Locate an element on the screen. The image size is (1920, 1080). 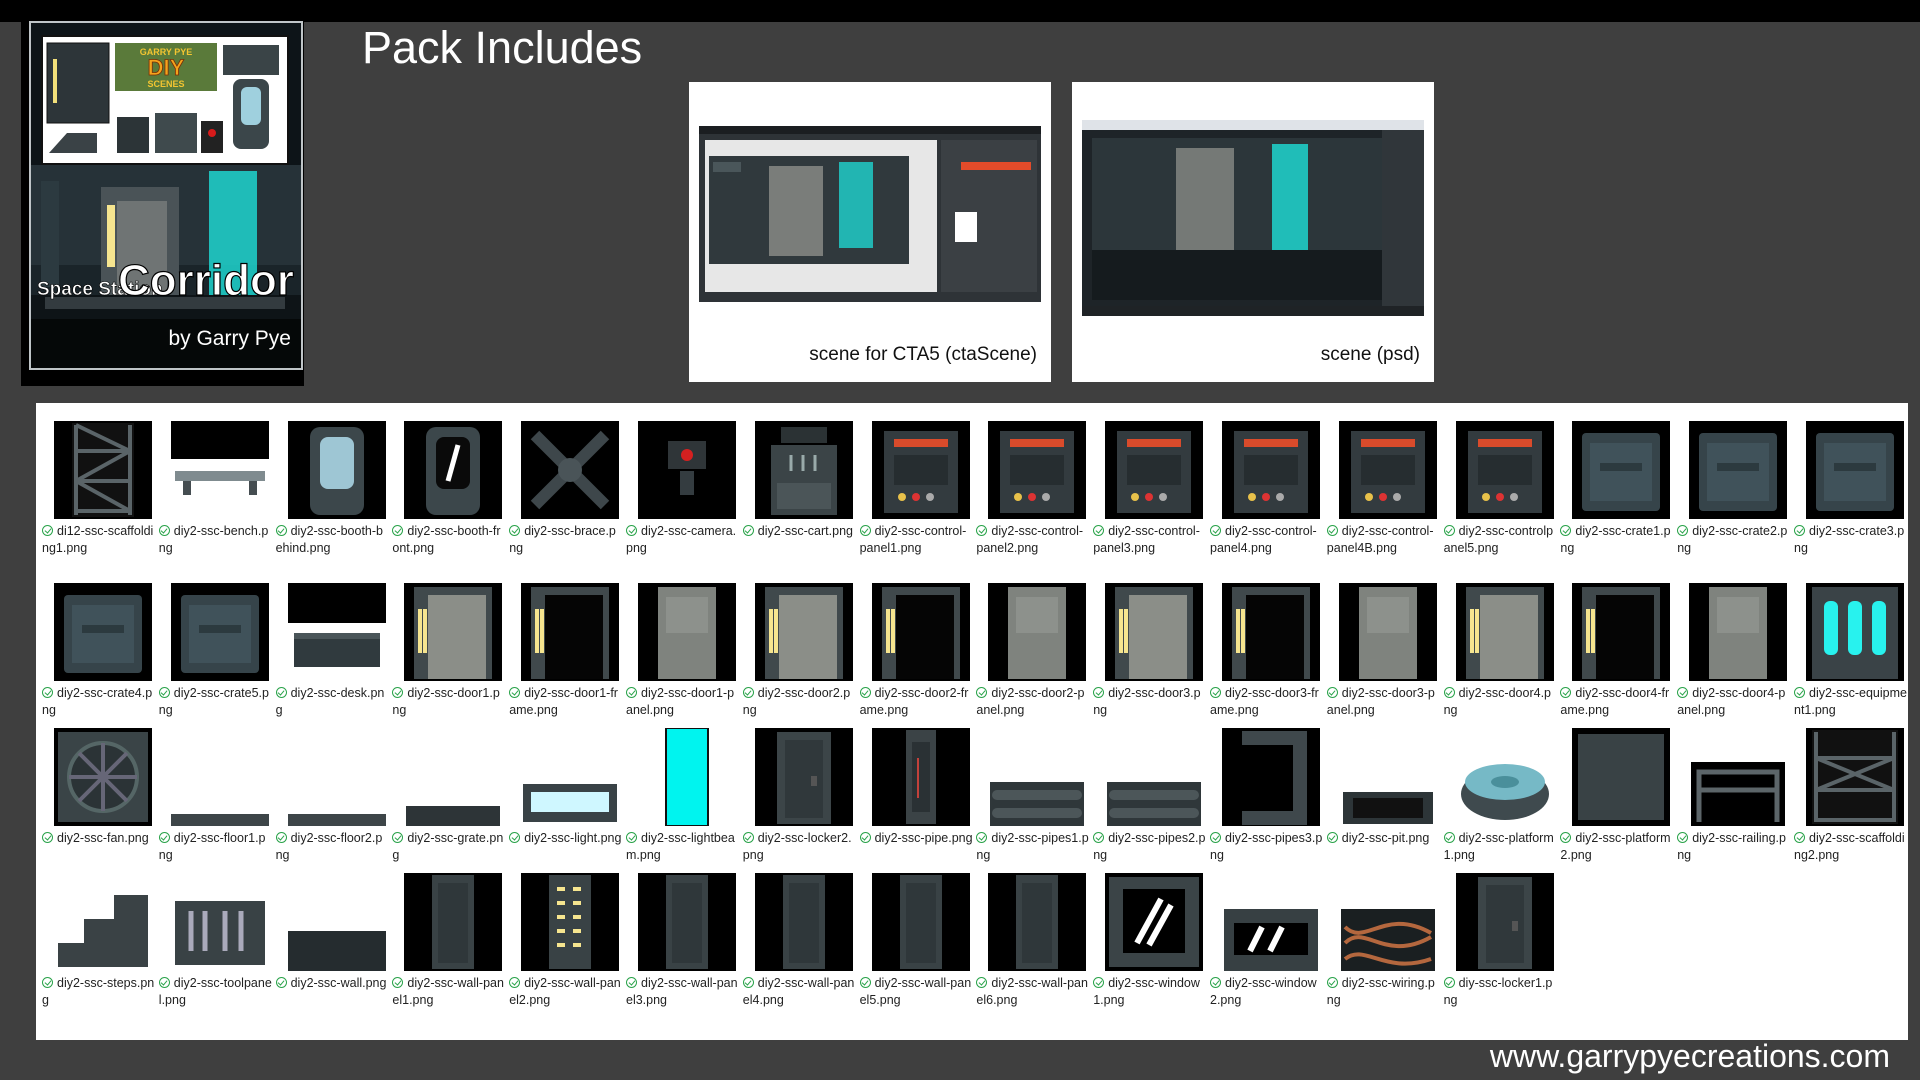
file-item: diy2-ssc-fan.png is located at coordinates (99, 780).